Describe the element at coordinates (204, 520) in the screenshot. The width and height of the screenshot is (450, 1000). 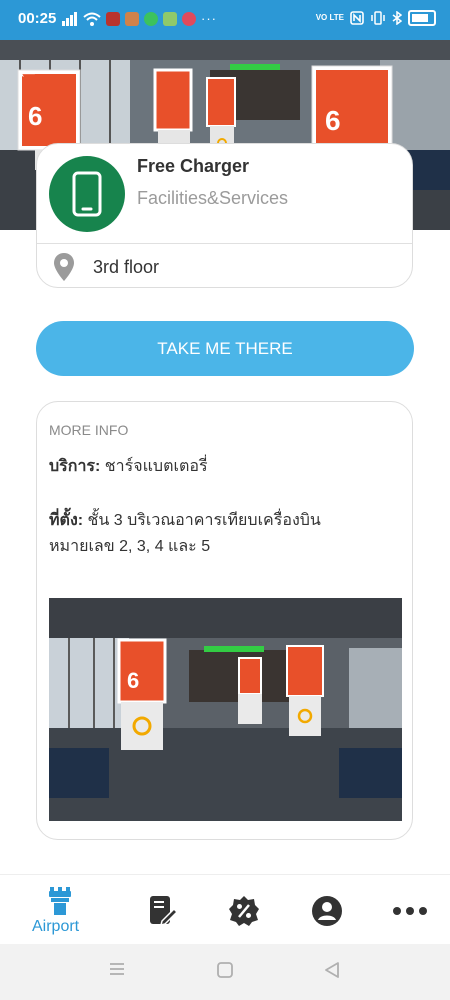
I see `location-value: ชั้น 3 บริเวณอาคารเทียบเครื่องบิน` at that location.